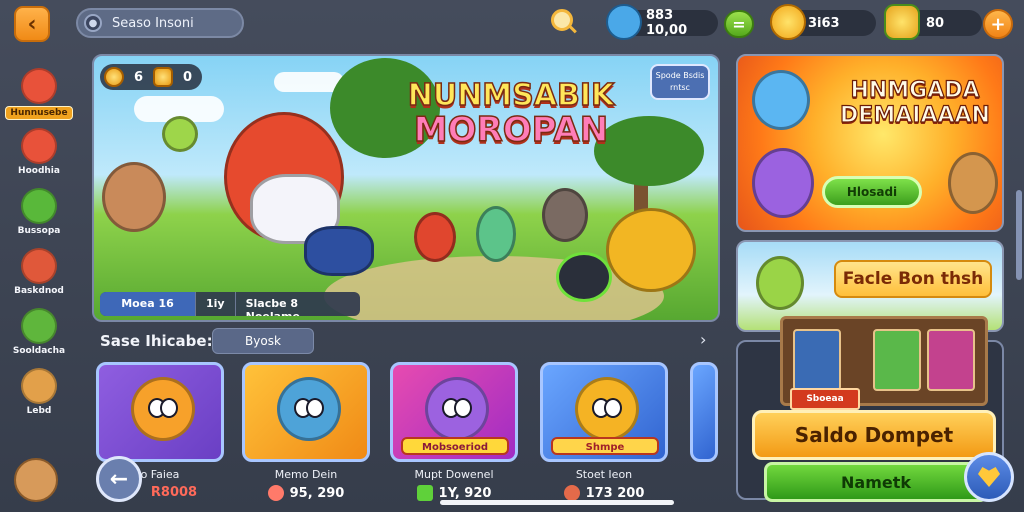  Describe the element at coordinates (874, 435) in the screenshot. I see `saldo-dompet-button: Saldo Dompet` at that location.